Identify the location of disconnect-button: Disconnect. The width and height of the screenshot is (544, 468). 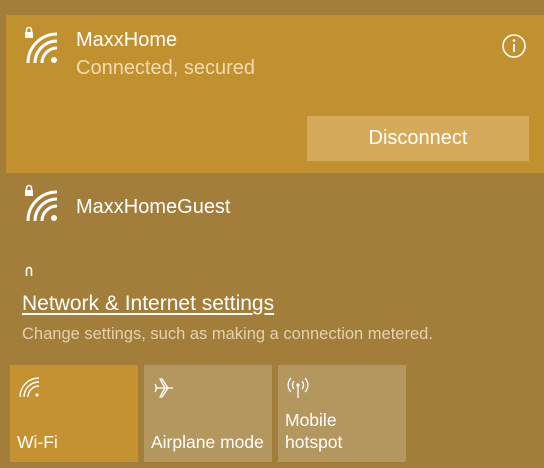
(418, 138).